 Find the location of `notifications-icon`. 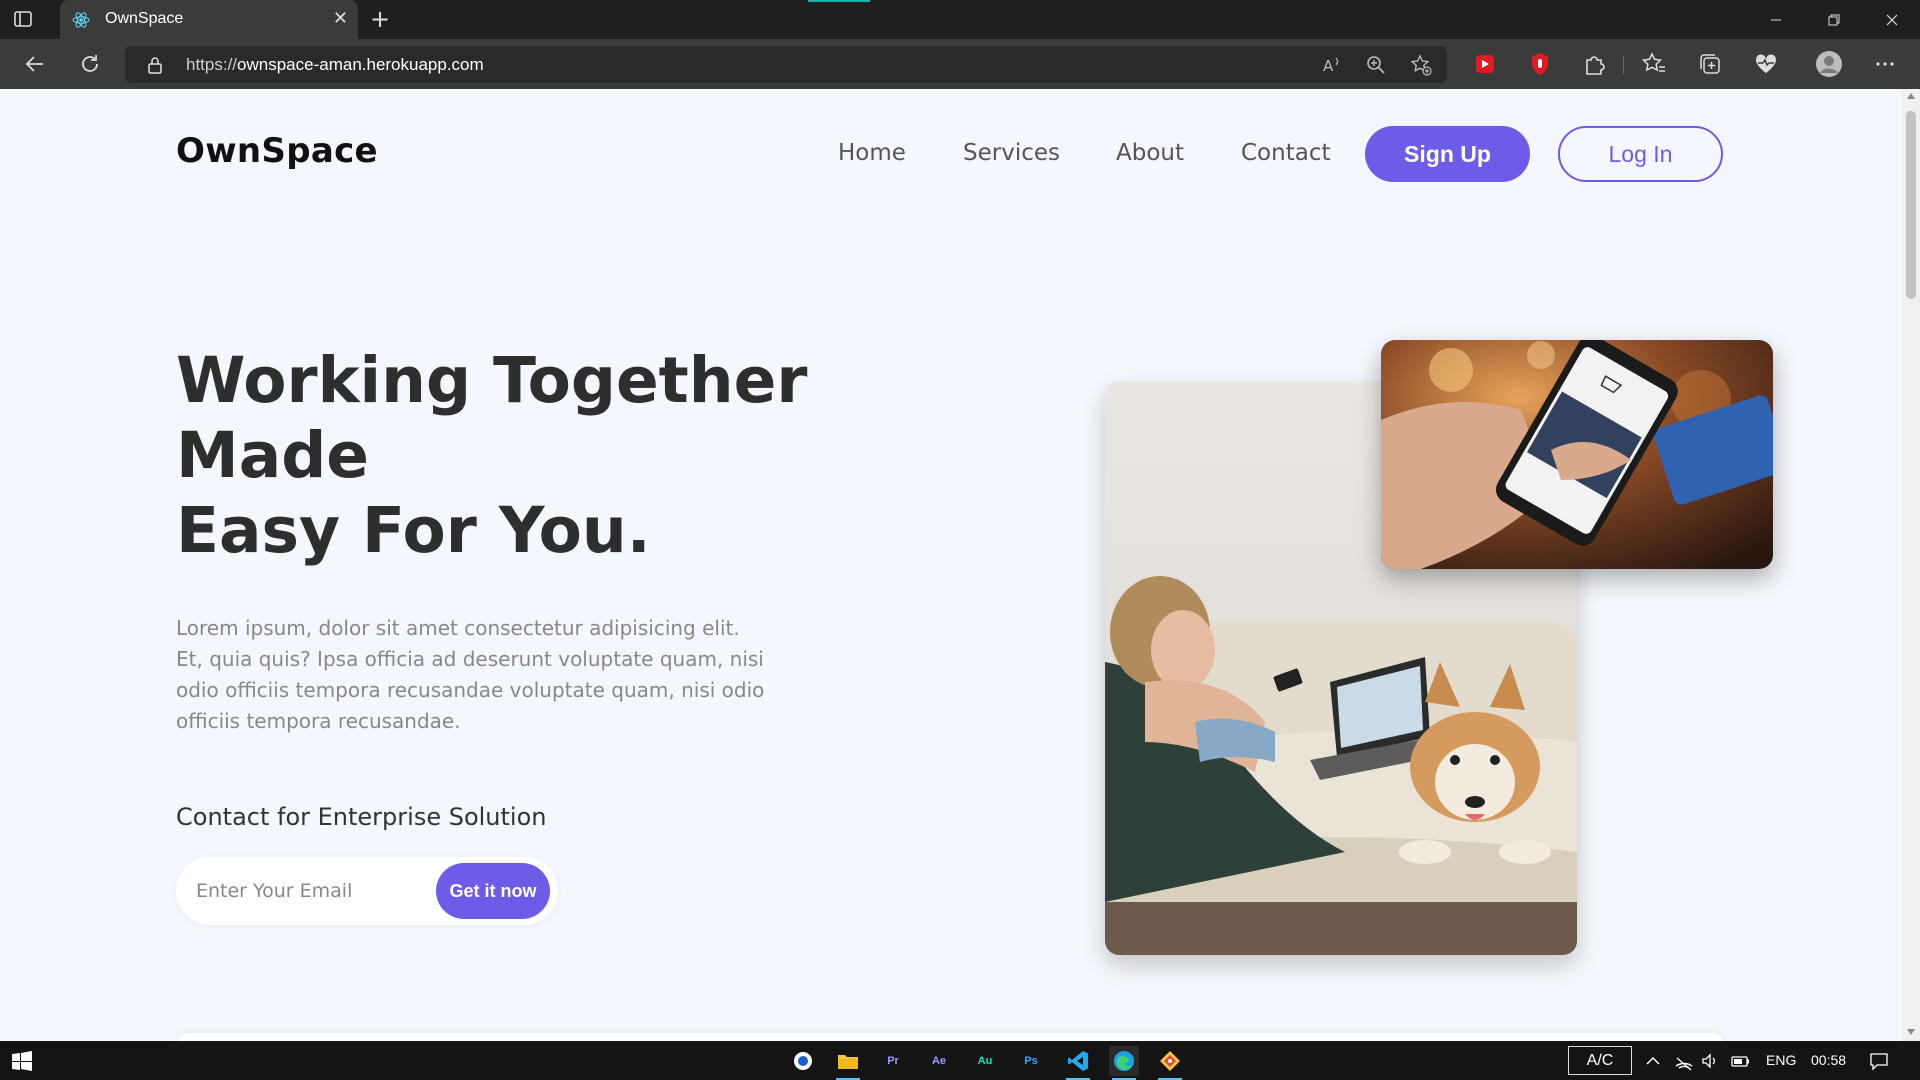

notifications-icon is located at coordinates (1879, 1061).